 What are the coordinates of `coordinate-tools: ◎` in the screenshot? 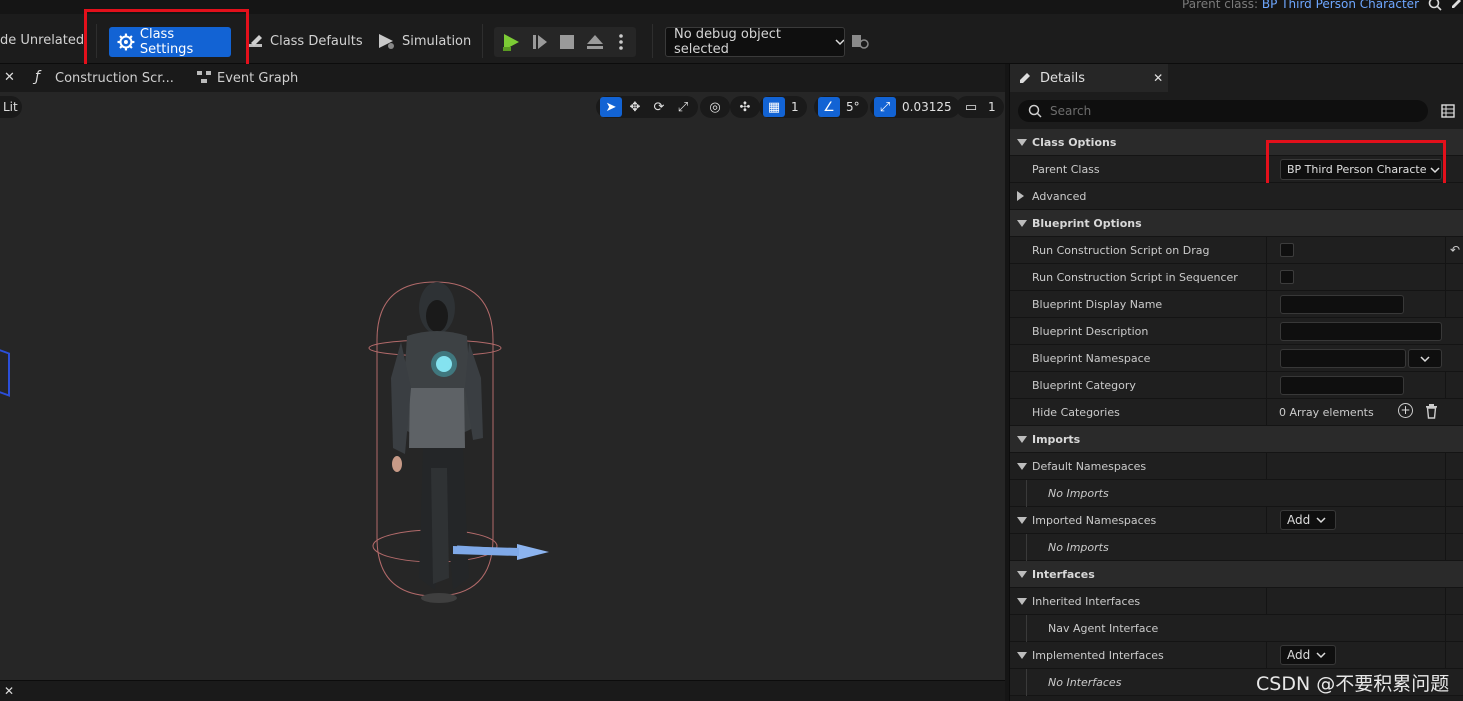 It's located at (715, 107).